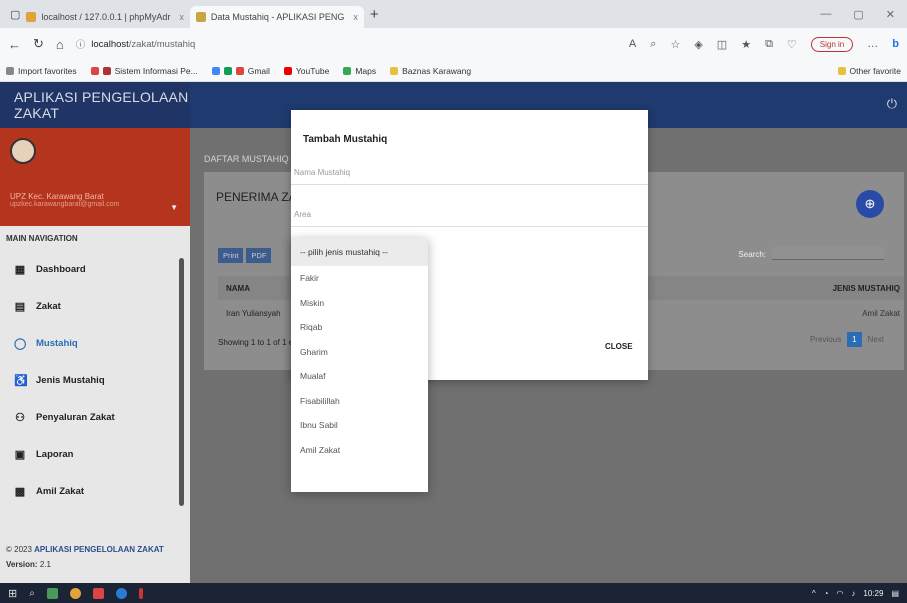 The width and height of the screenshot is (907, 603). I want to click on edge-icon, so click(121, 593).